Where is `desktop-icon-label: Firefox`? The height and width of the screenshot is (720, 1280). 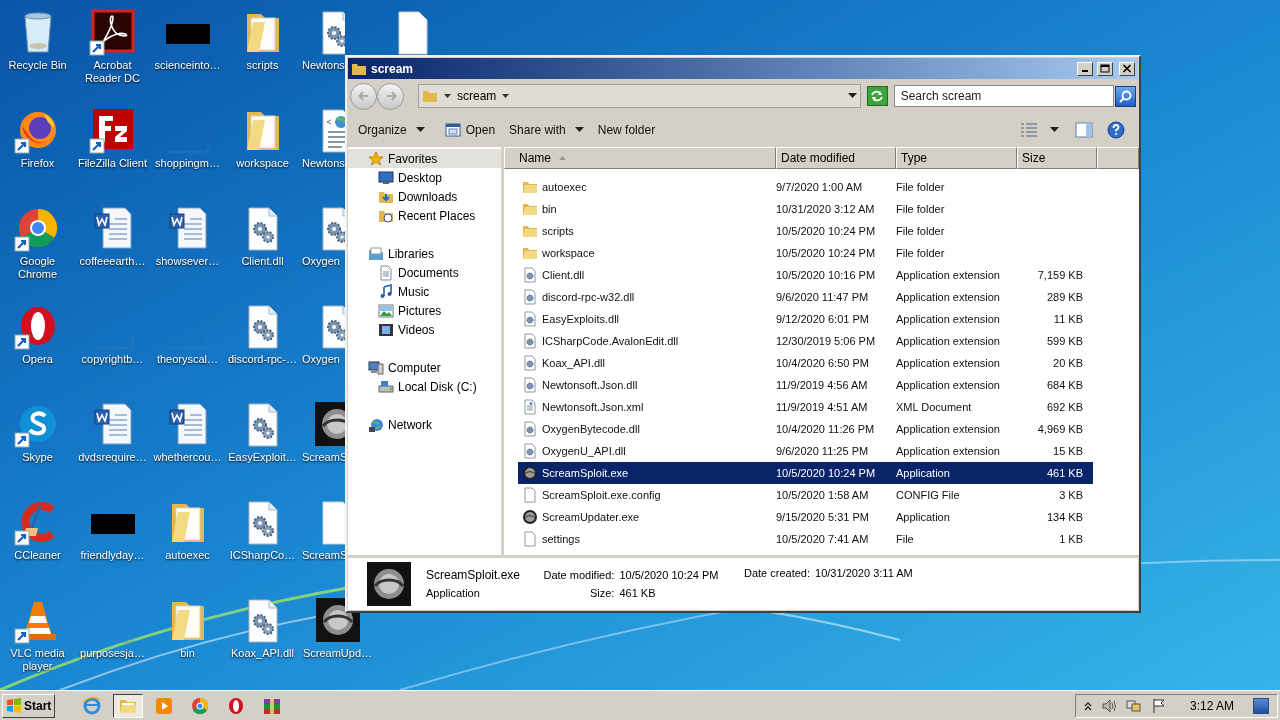 desktop-icon-label: Firefox is located at coordinates (37, 163).